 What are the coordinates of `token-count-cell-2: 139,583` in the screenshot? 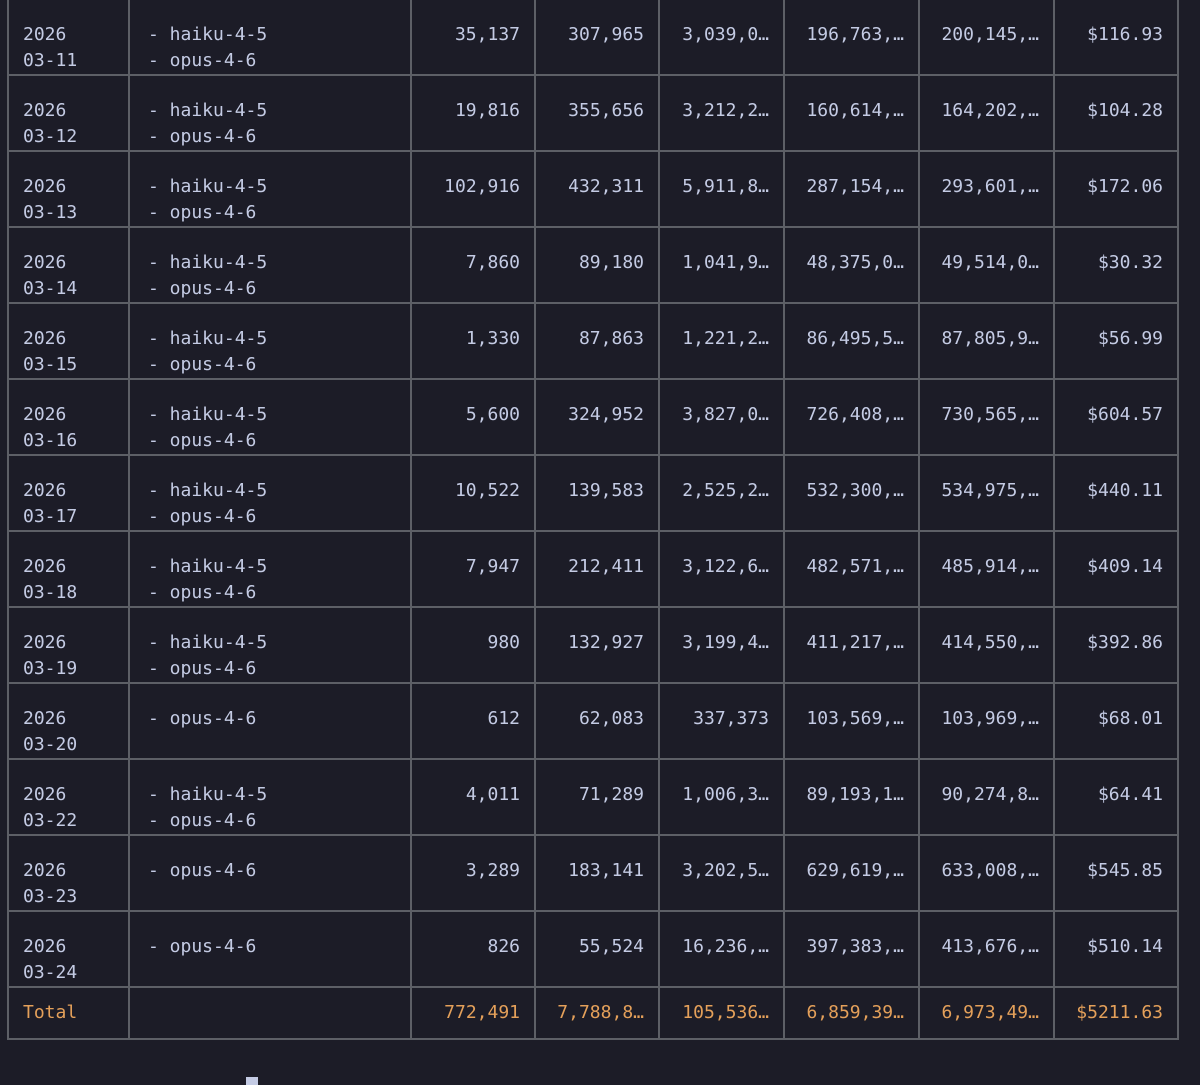 It's located at (597, 493).